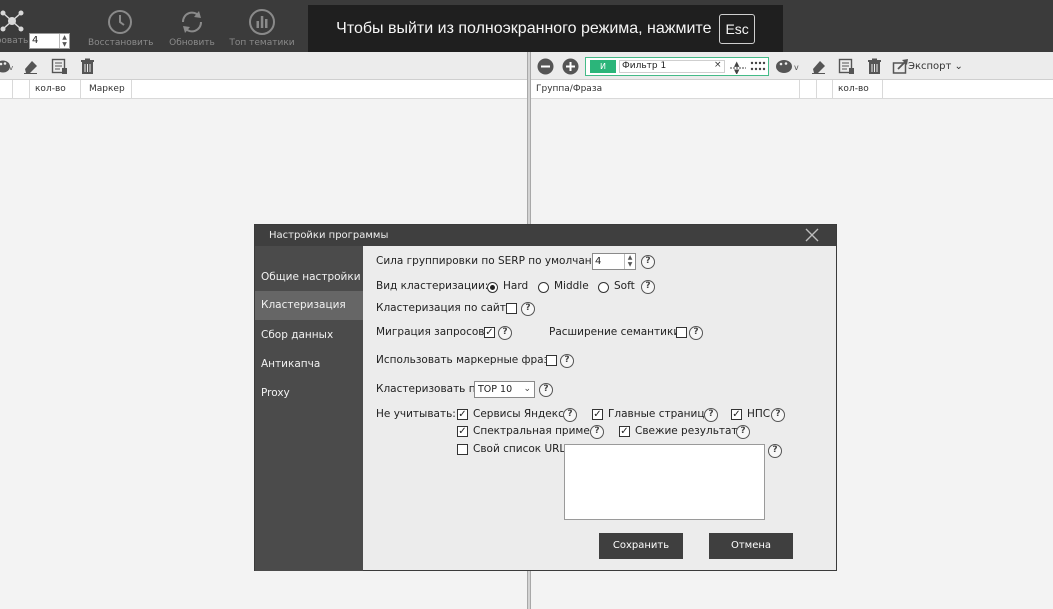 This screenshot has height=609, width=1053. What do you see at coordinates (641, 546) in the screenshot?
I see `save-button: Сохранить` at bounding box center [641, 546].